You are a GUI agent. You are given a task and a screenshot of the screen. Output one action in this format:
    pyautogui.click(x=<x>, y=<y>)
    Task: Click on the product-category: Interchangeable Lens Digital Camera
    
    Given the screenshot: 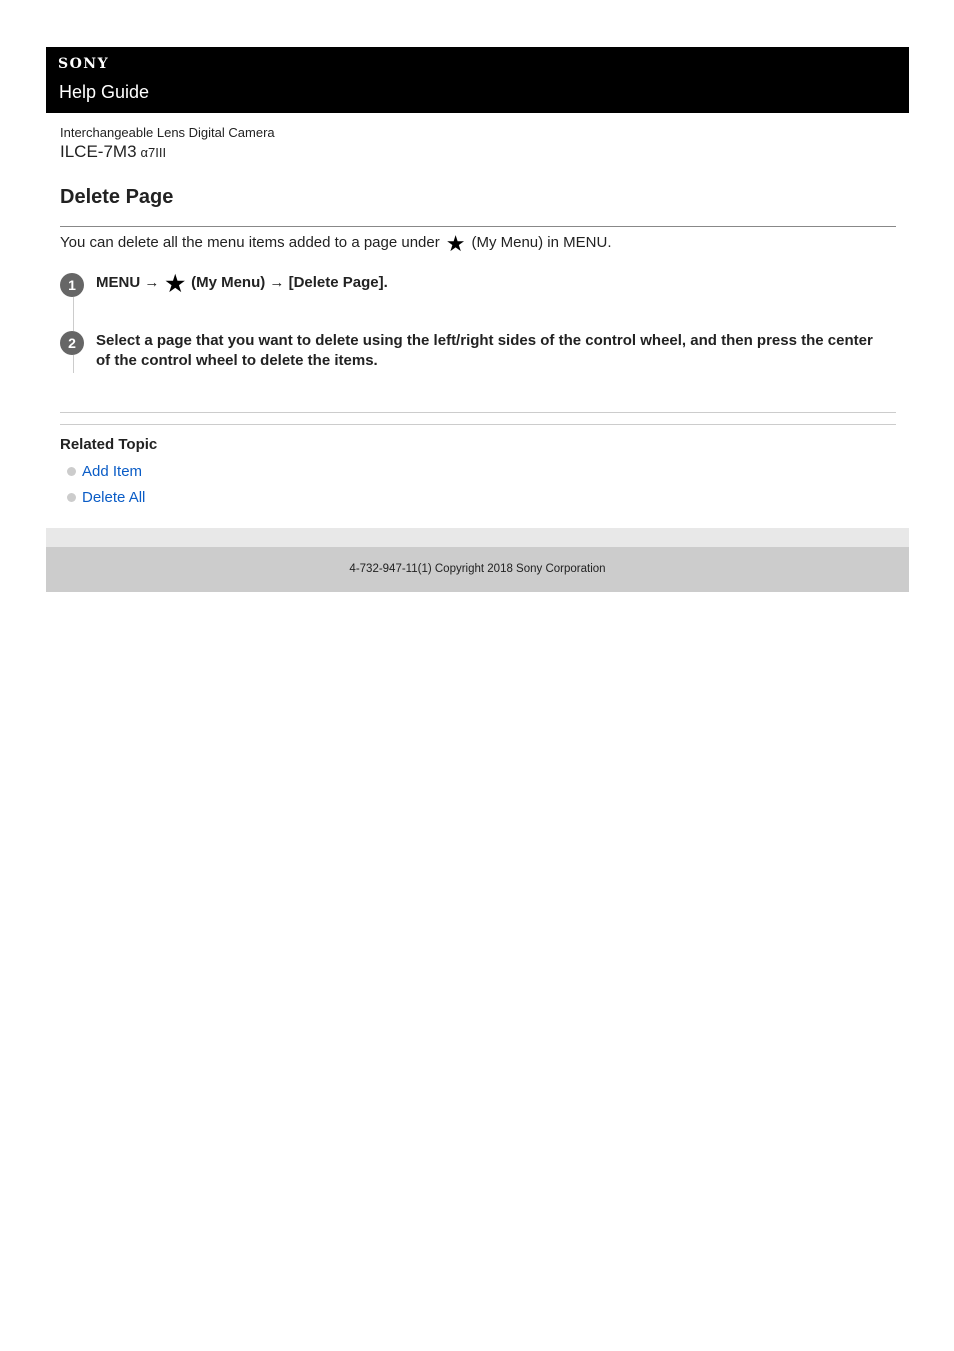 What is the action you would take?
    pyautogui.click(x=167, y=132)
    